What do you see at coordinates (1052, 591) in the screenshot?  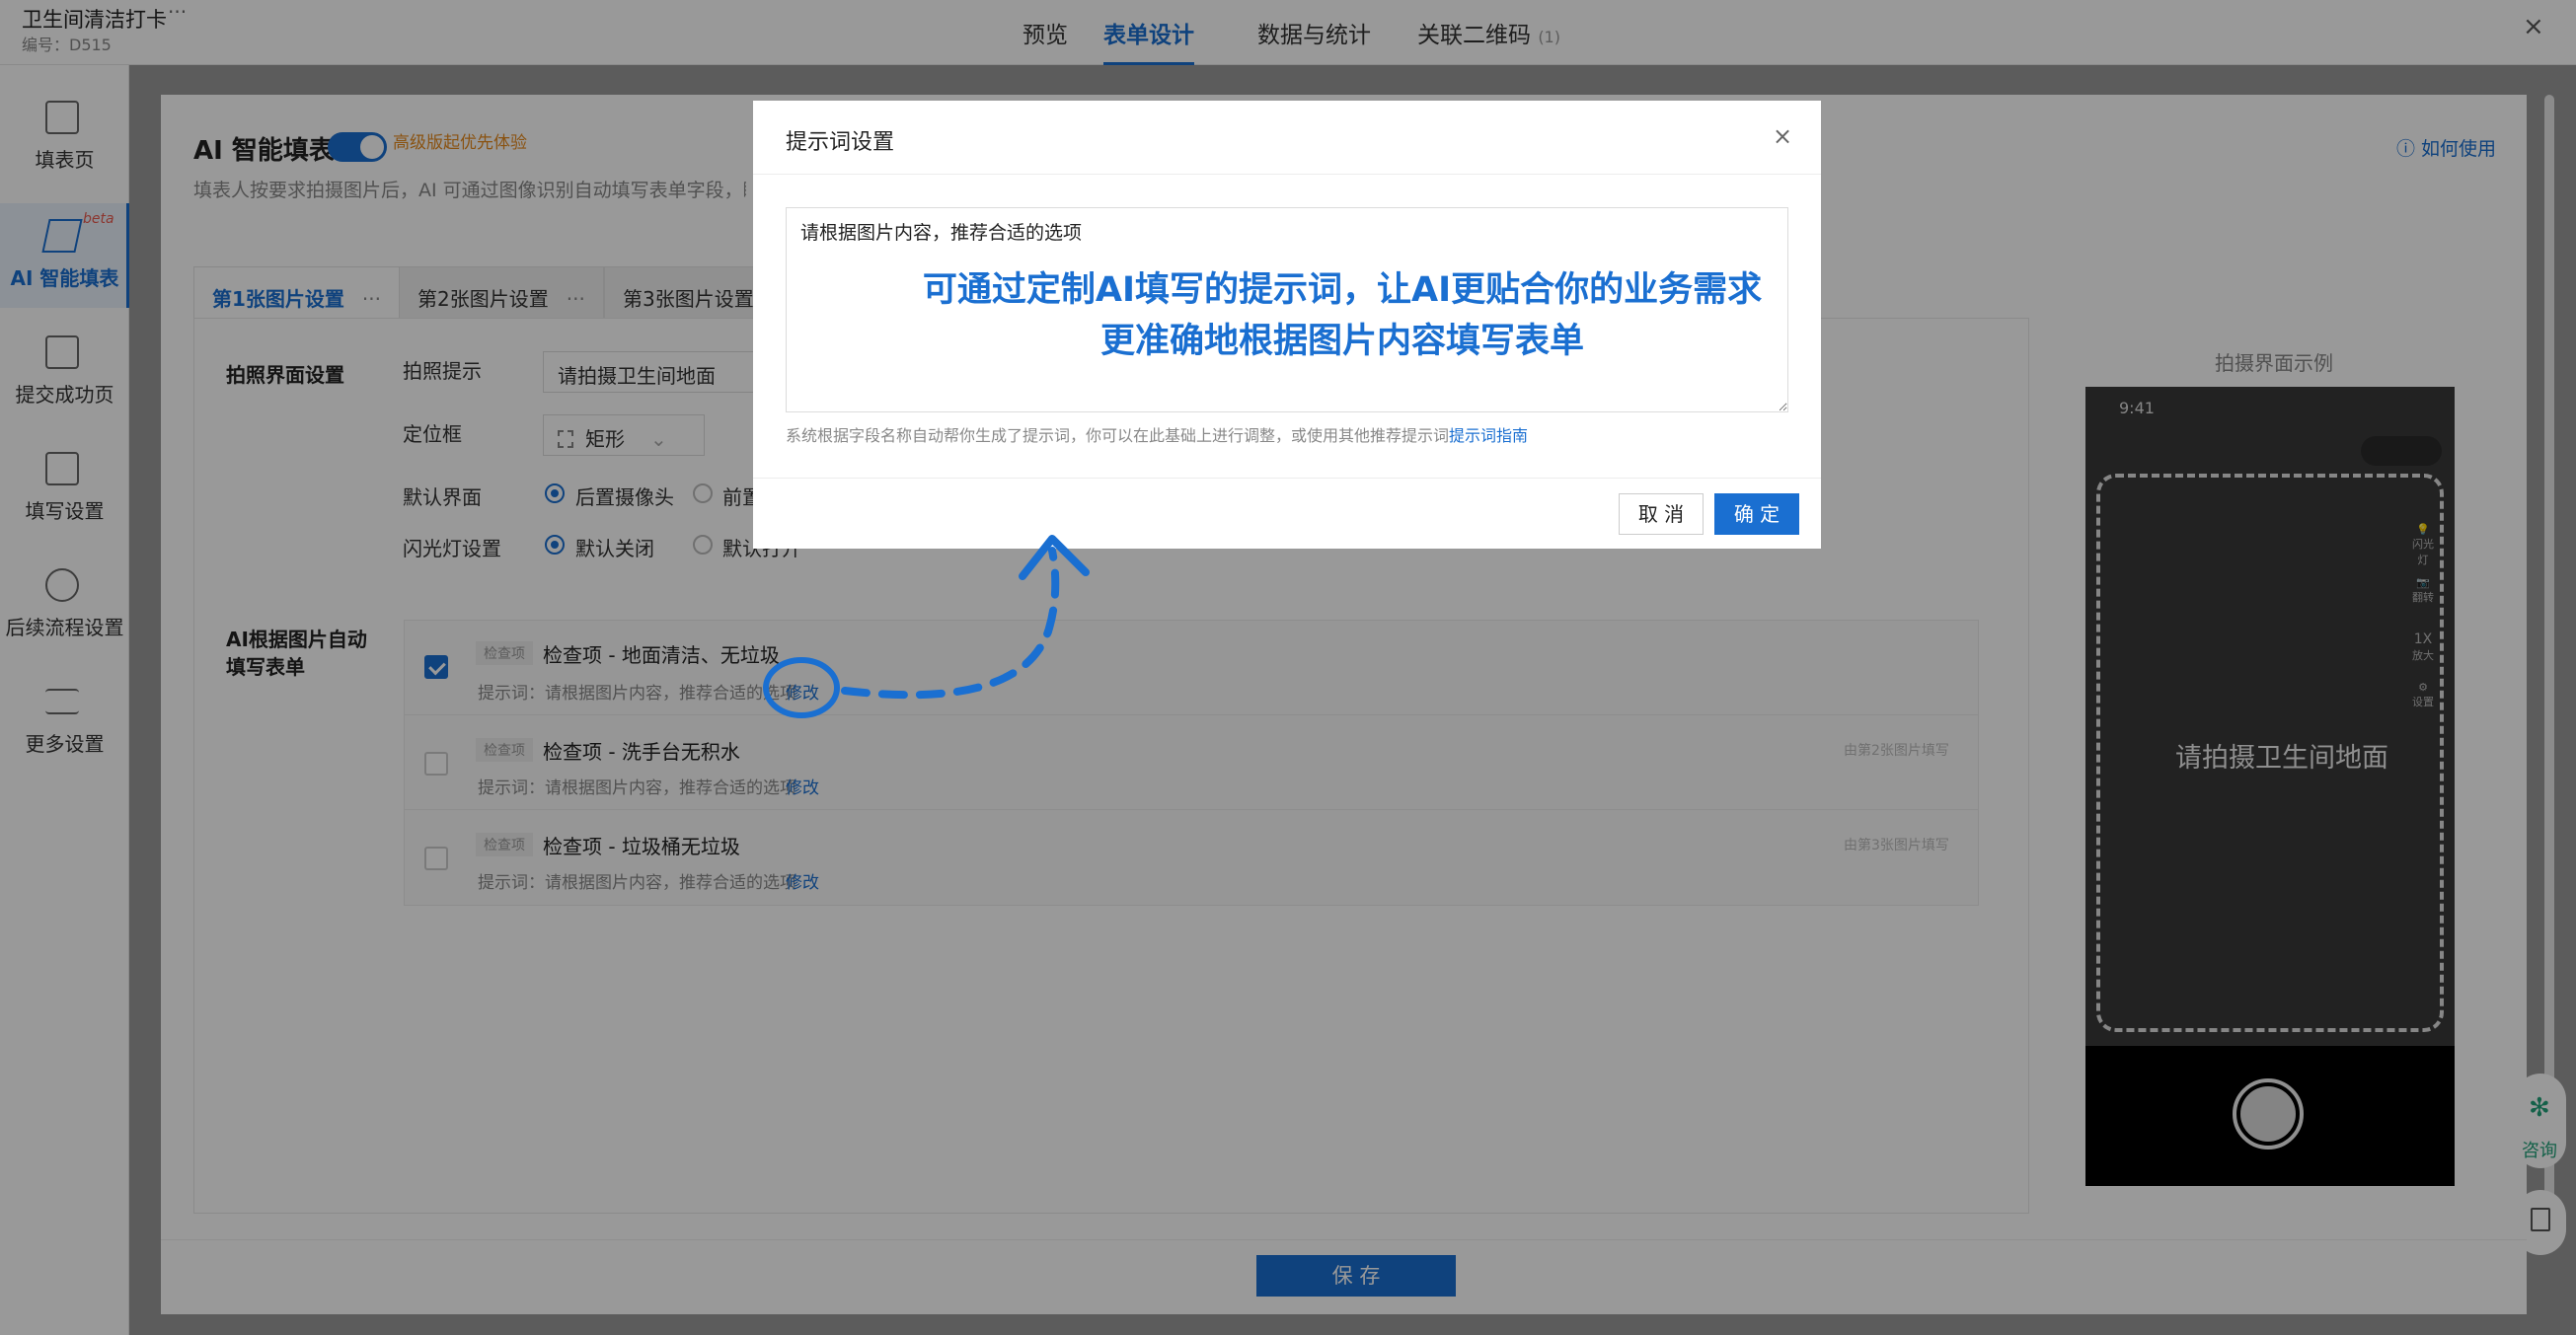 I see `dashed-arrow-path-upper` at bounding box center [1052, 591].